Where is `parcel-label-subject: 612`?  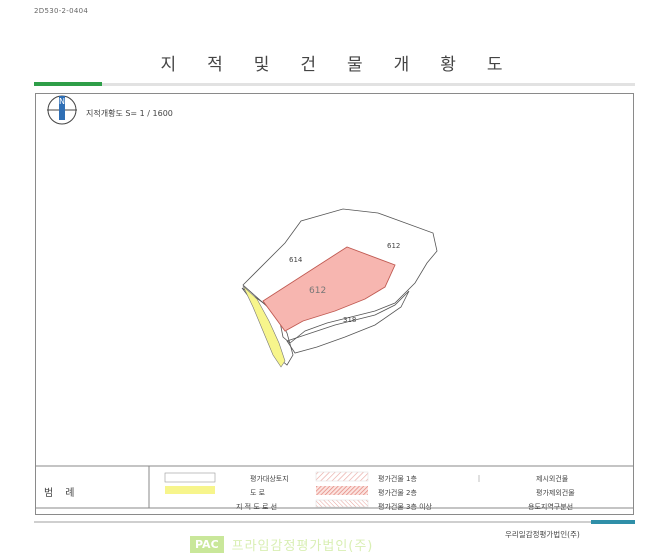
parcel-label-subject: 612 is located at coordinates (318, 291).